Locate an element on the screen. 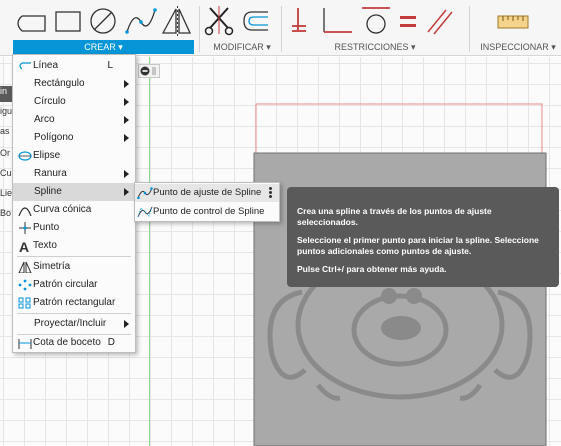  menu-item-mirror: Simetría is located at coordinates (74, 267).